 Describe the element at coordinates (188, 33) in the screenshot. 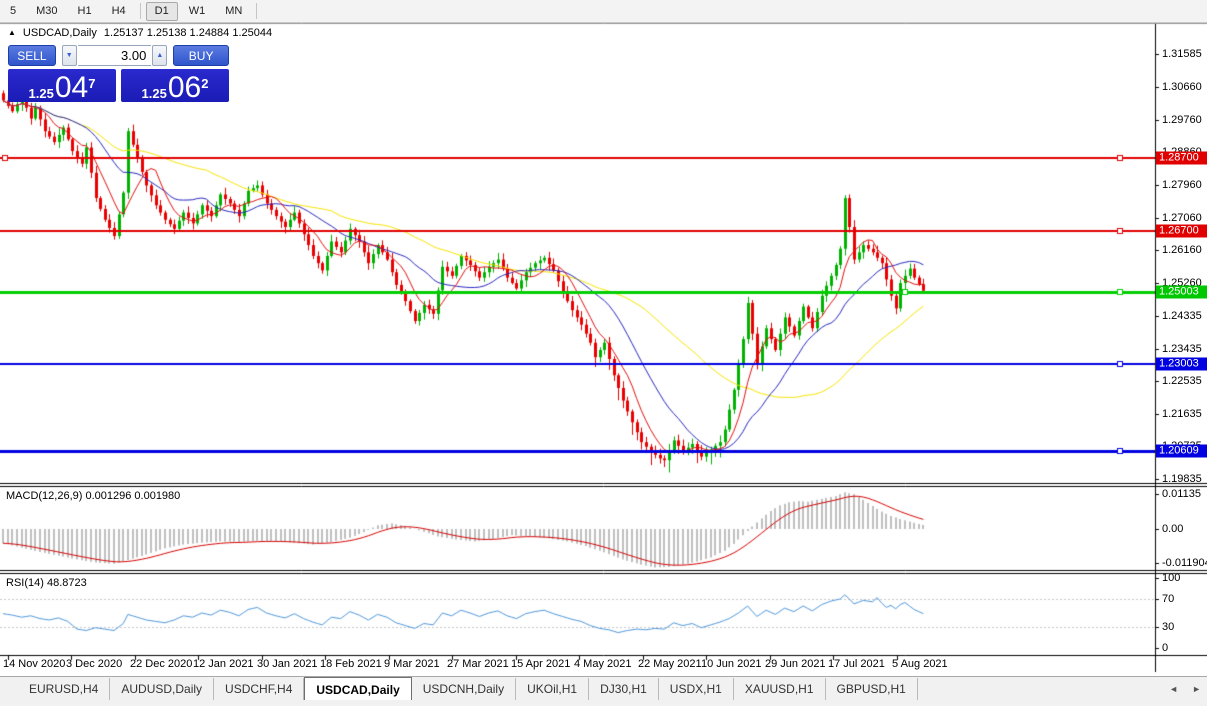

I see `chart-ohlc-values: 1.25137 1.25138 1.24884 1.25044` at that location.